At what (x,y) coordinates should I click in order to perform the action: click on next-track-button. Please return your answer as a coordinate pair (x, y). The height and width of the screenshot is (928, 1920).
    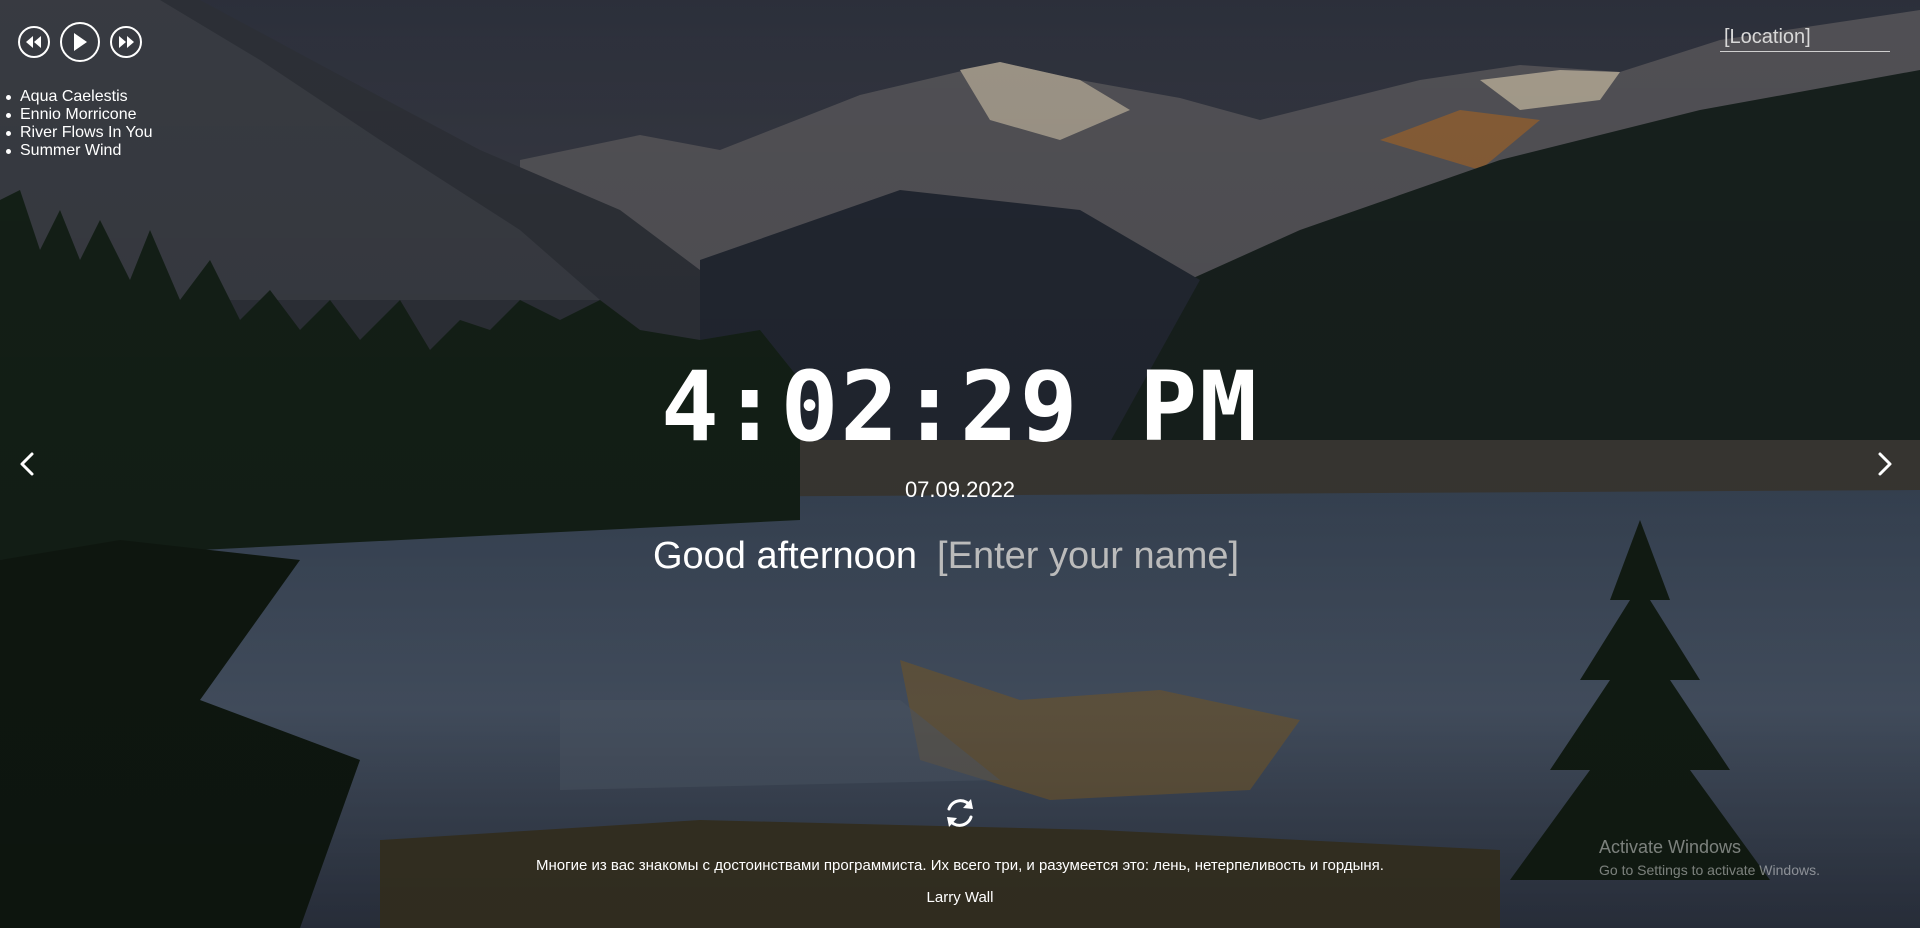
    Looking at the image, I should click on (126, 42).